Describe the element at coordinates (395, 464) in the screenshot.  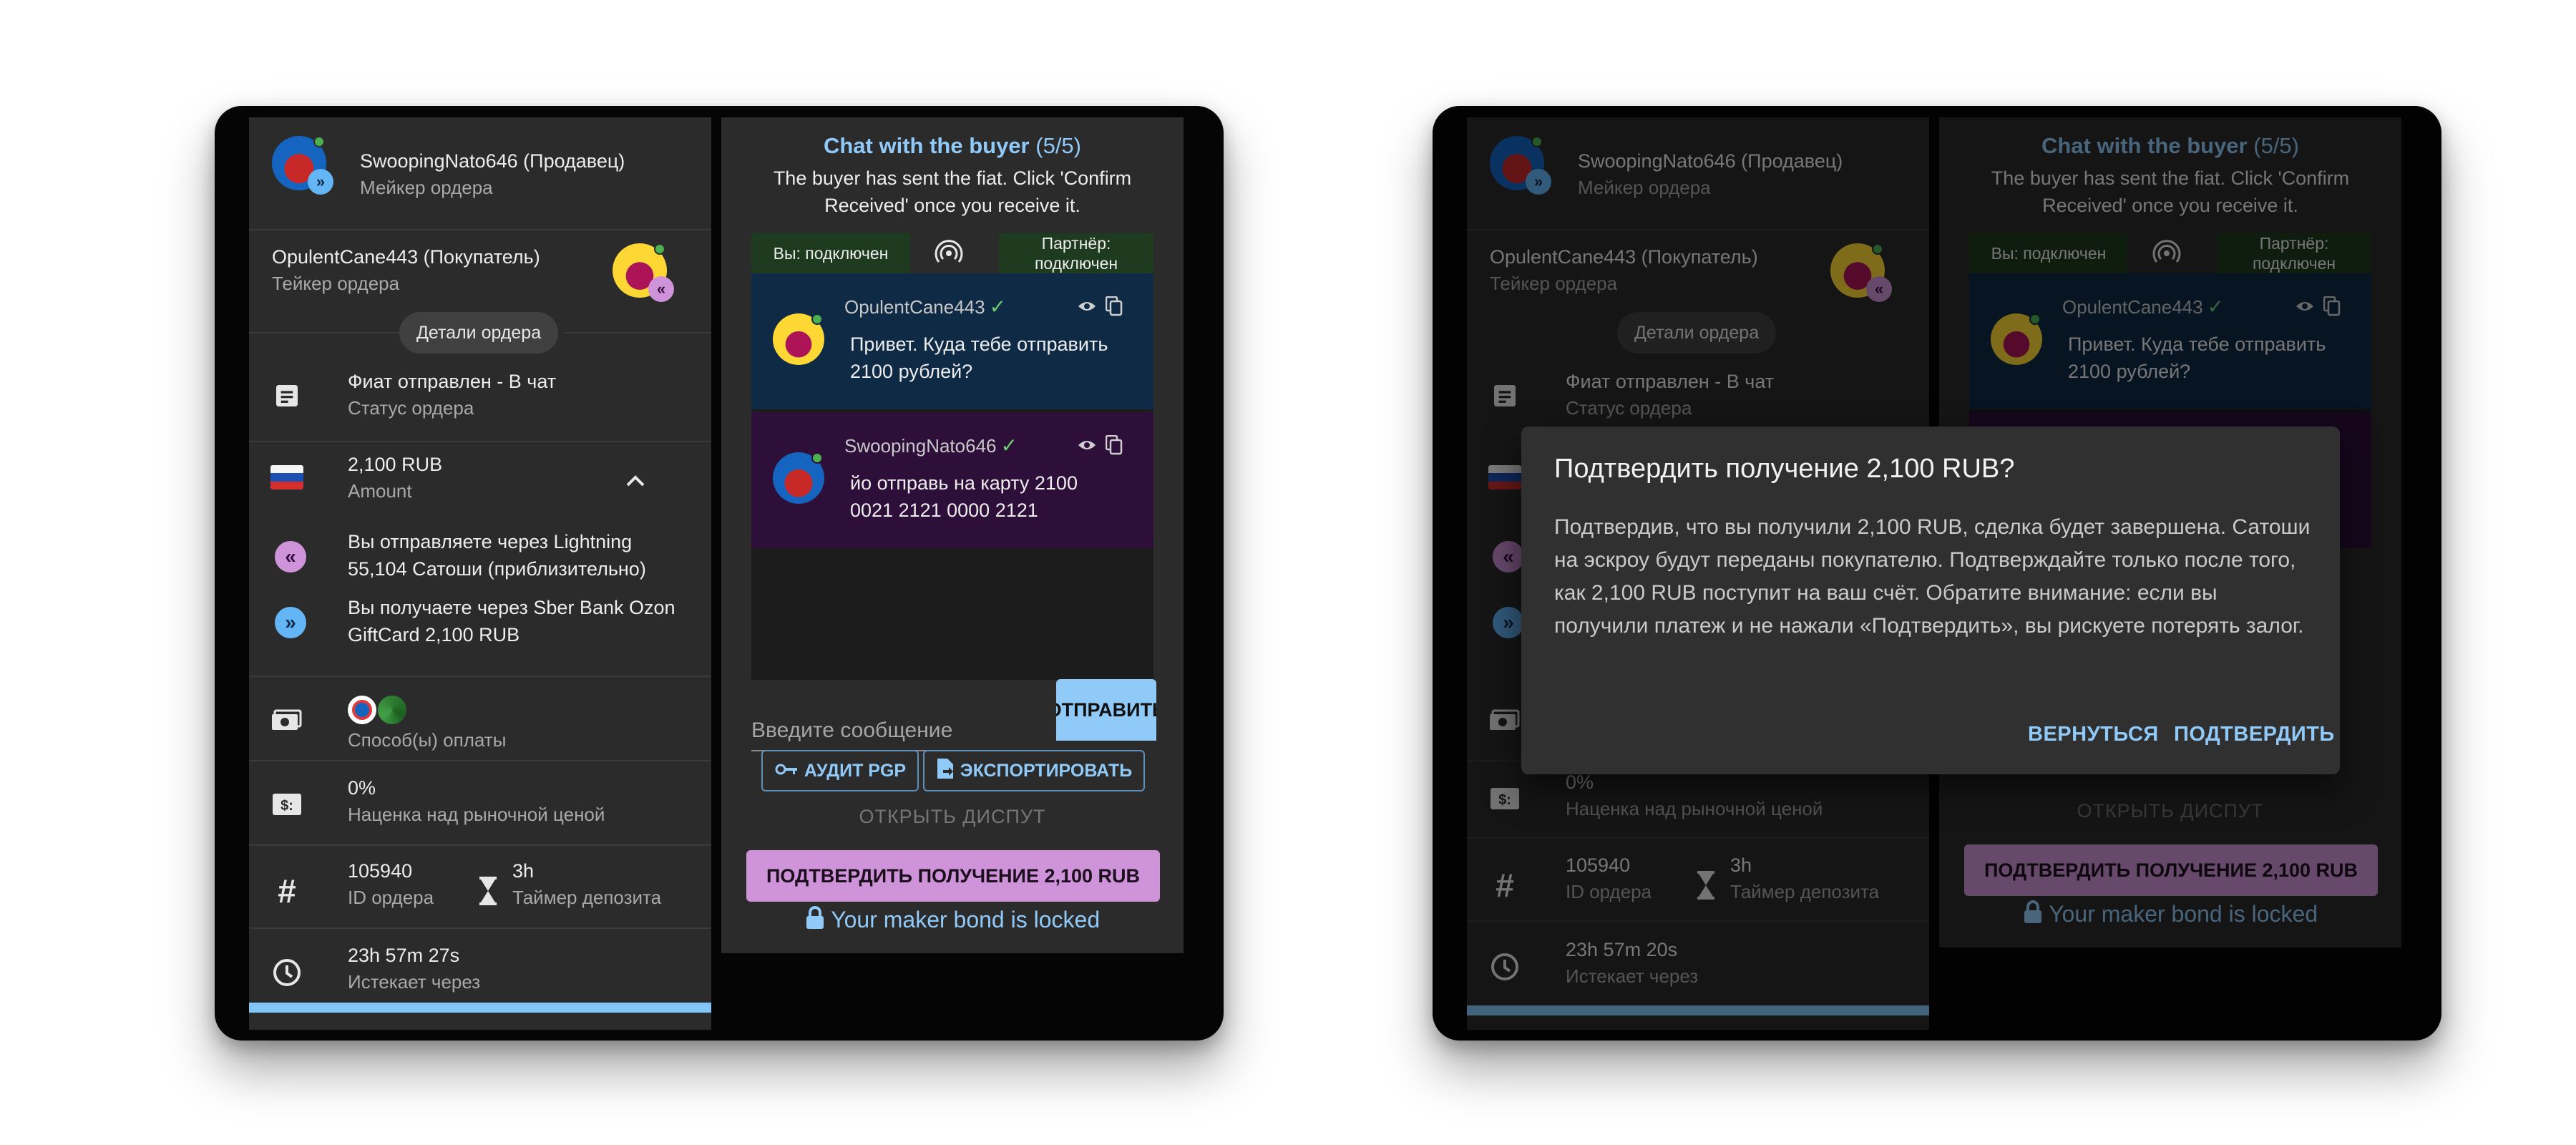
I see `amount-value: 2,100 RUB` at that location.